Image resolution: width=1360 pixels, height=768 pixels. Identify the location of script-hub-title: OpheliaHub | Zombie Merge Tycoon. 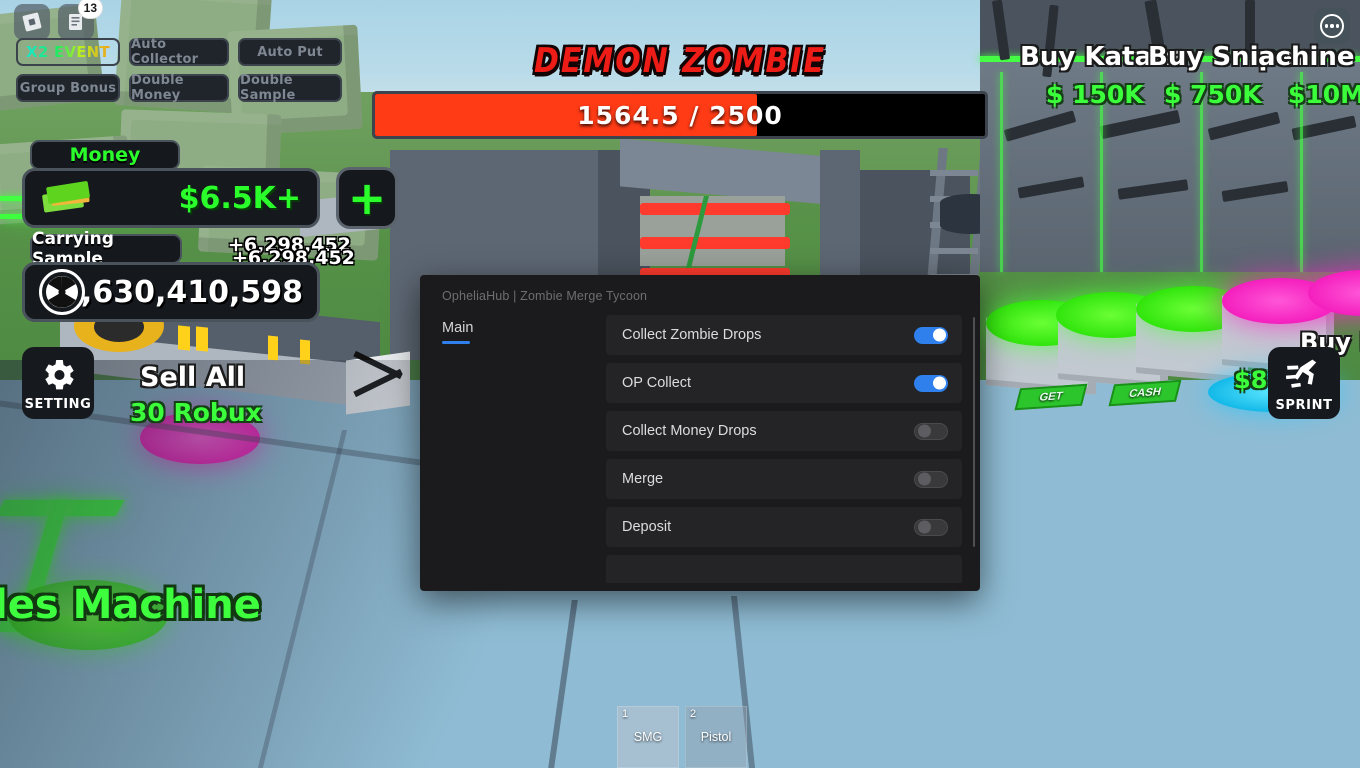
(545, 296).